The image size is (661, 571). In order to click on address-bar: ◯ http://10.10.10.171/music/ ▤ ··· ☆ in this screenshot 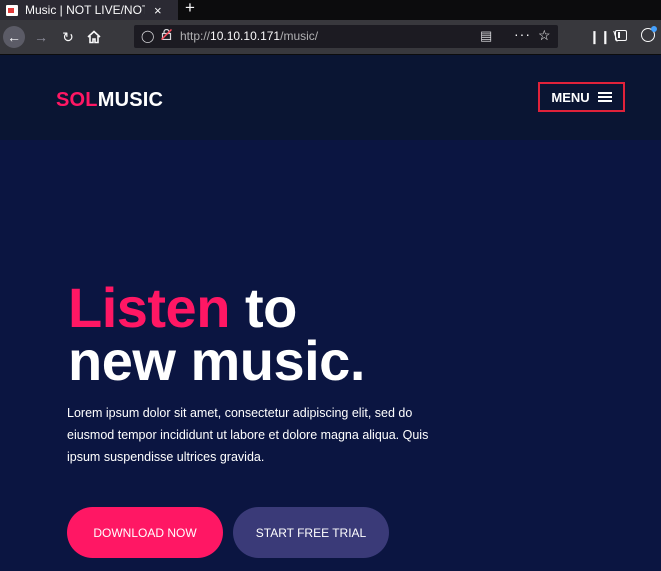, I will do `click(346, 36)`.